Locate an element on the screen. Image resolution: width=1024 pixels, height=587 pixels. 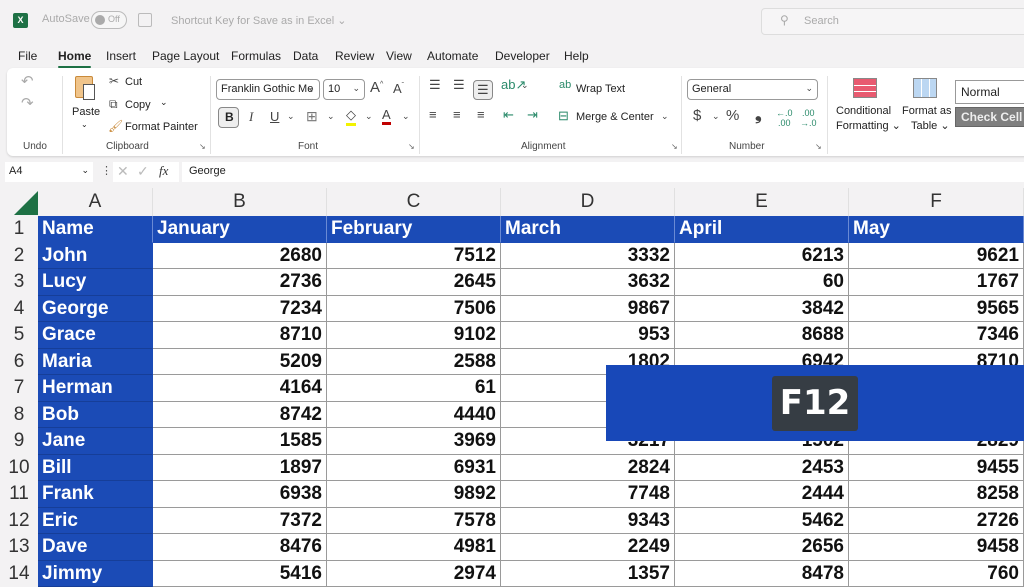
more-options-icon: ⋮ is located at coordinates (106, 170).